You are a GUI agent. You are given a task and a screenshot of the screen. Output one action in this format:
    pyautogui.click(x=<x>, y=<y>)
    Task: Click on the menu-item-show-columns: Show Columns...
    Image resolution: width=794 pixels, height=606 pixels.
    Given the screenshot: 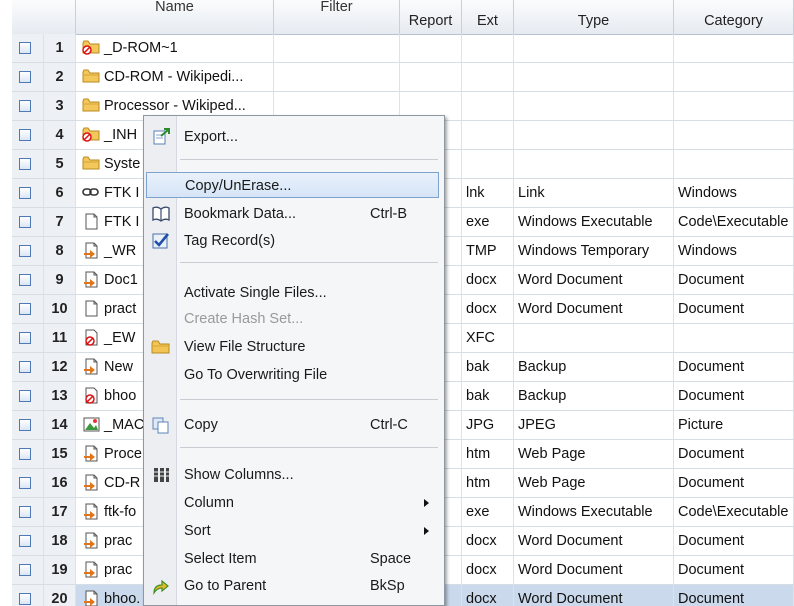 What is the action you would take?
    pyautogui.click(x=294, y=475)
    